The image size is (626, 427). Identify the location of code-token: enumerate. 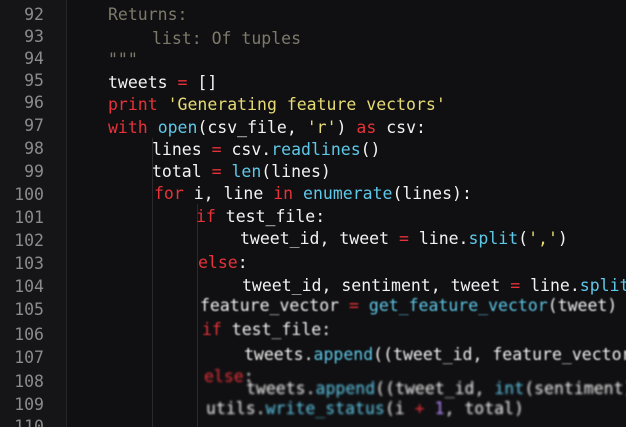
(348, 193).